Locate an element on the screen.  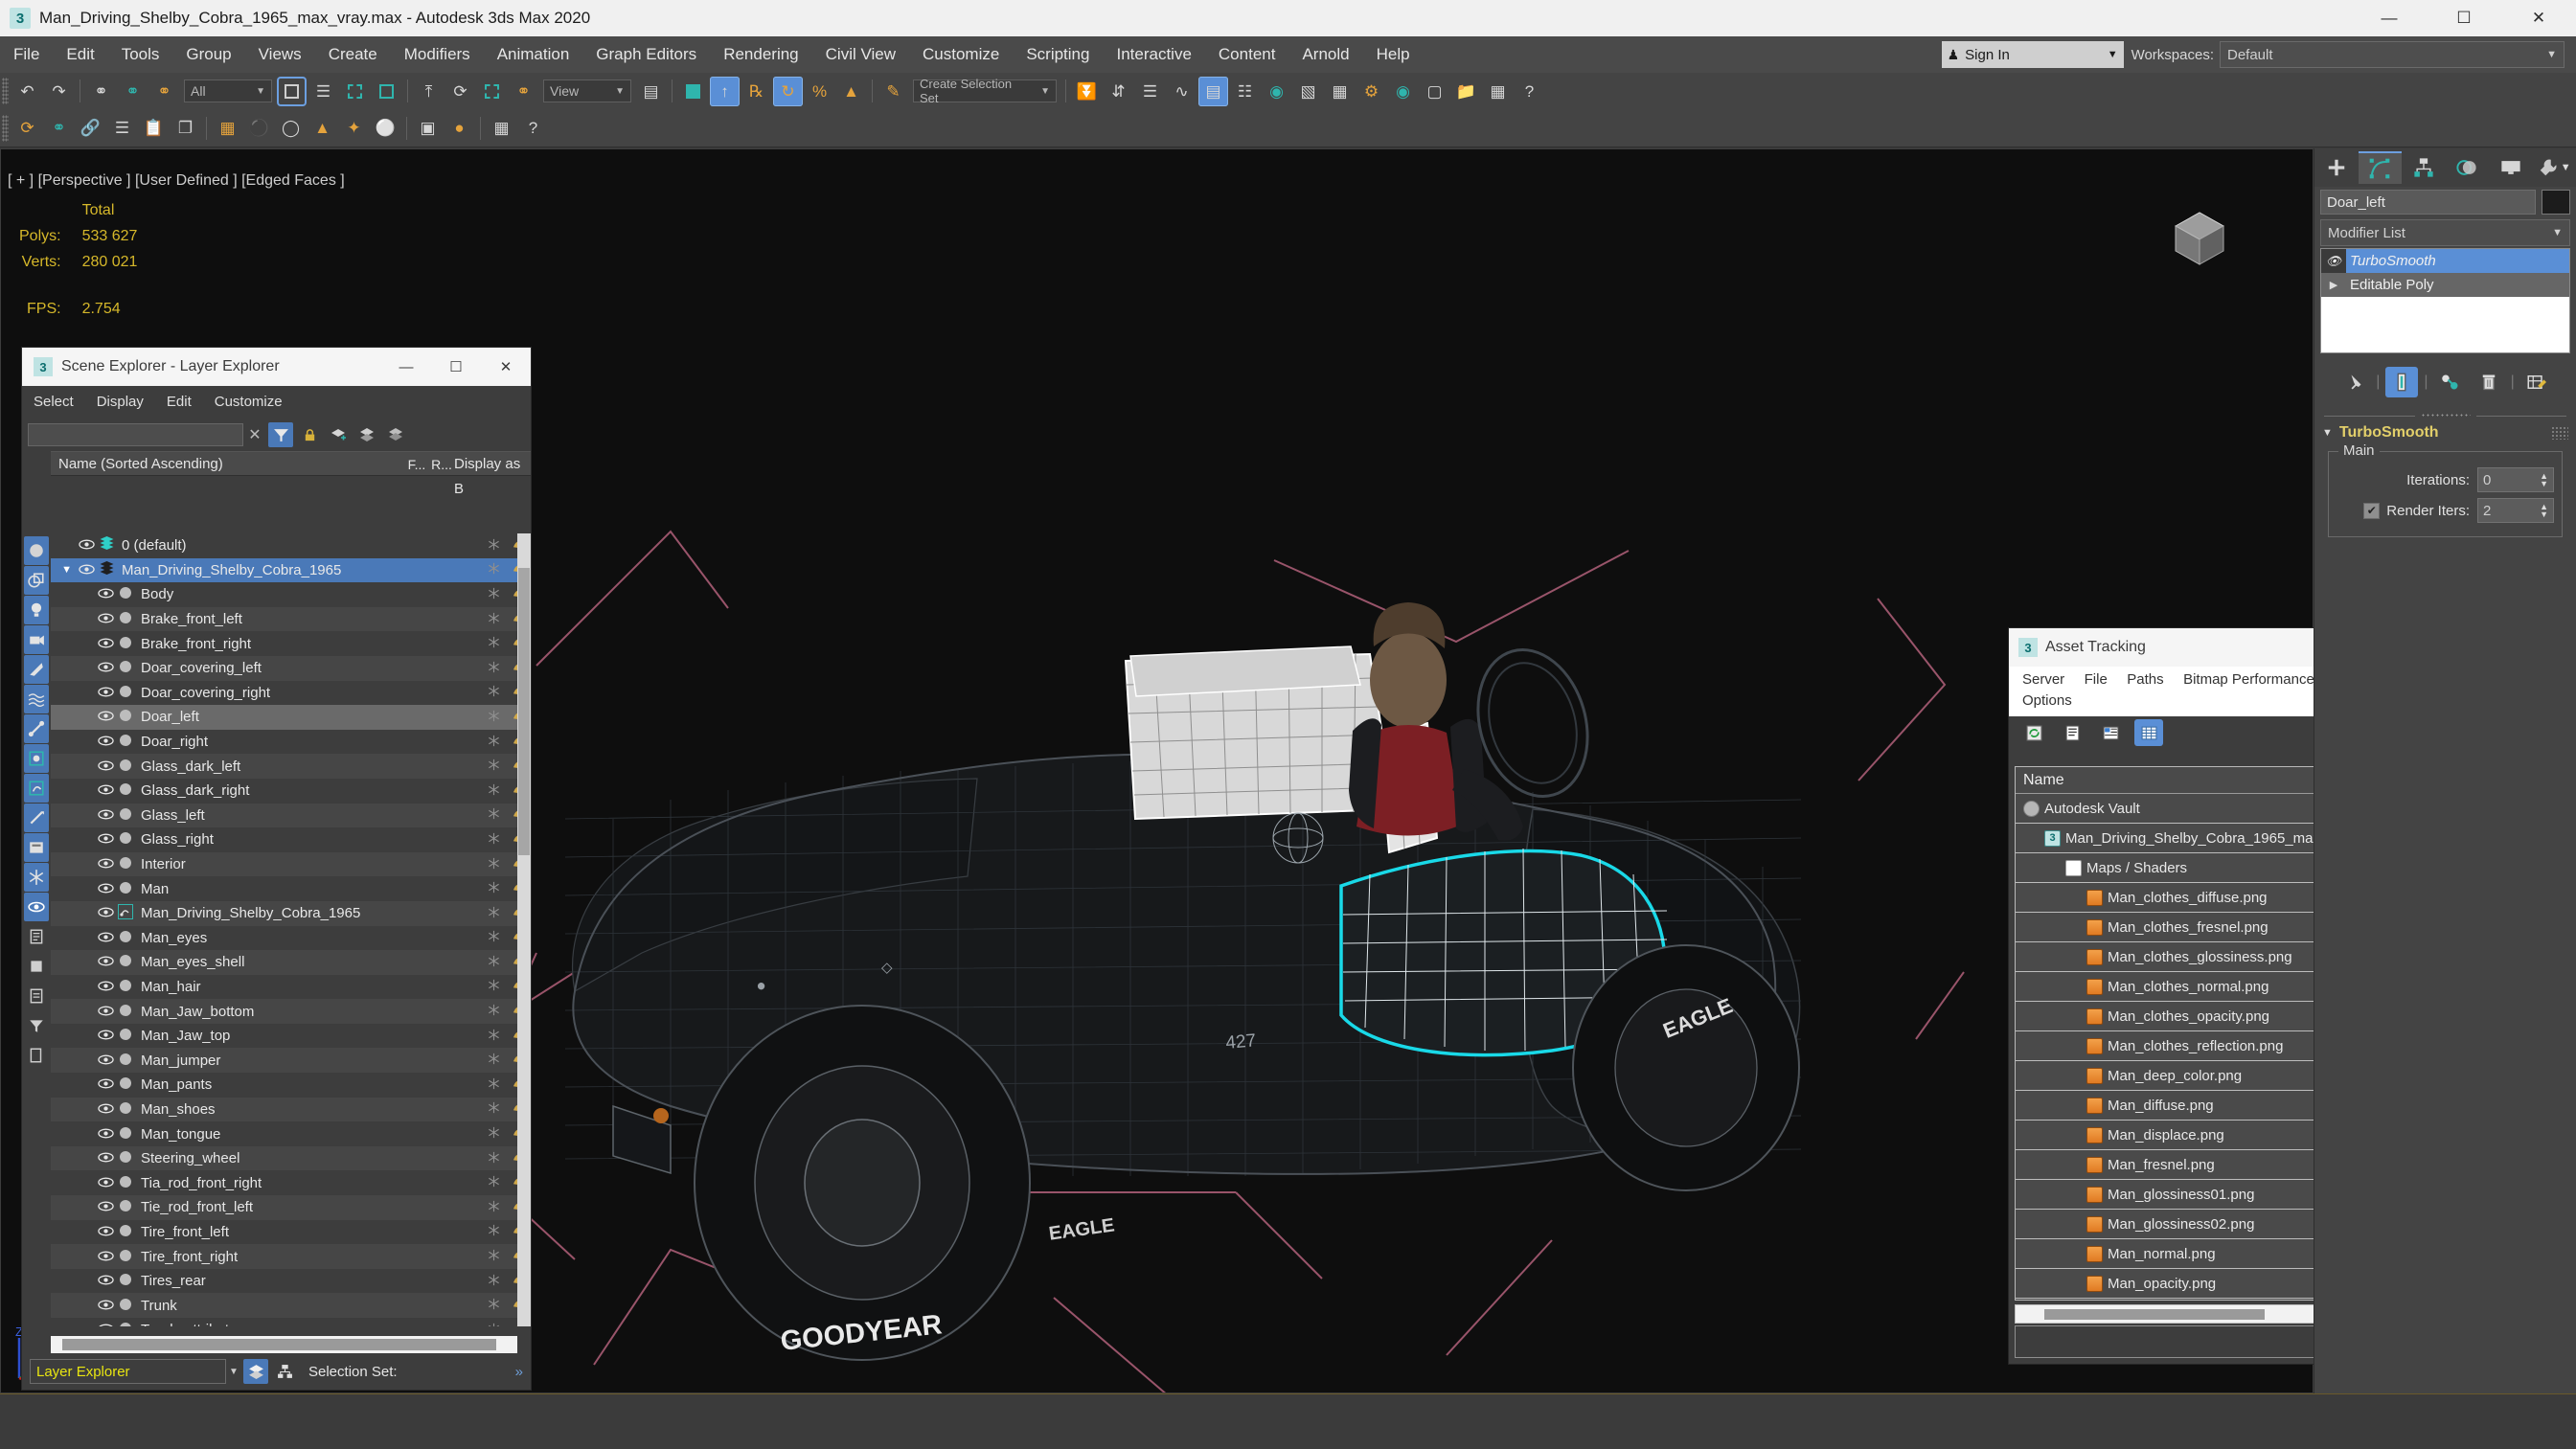
grid-view-icon is located at coordinates (2149, 732).